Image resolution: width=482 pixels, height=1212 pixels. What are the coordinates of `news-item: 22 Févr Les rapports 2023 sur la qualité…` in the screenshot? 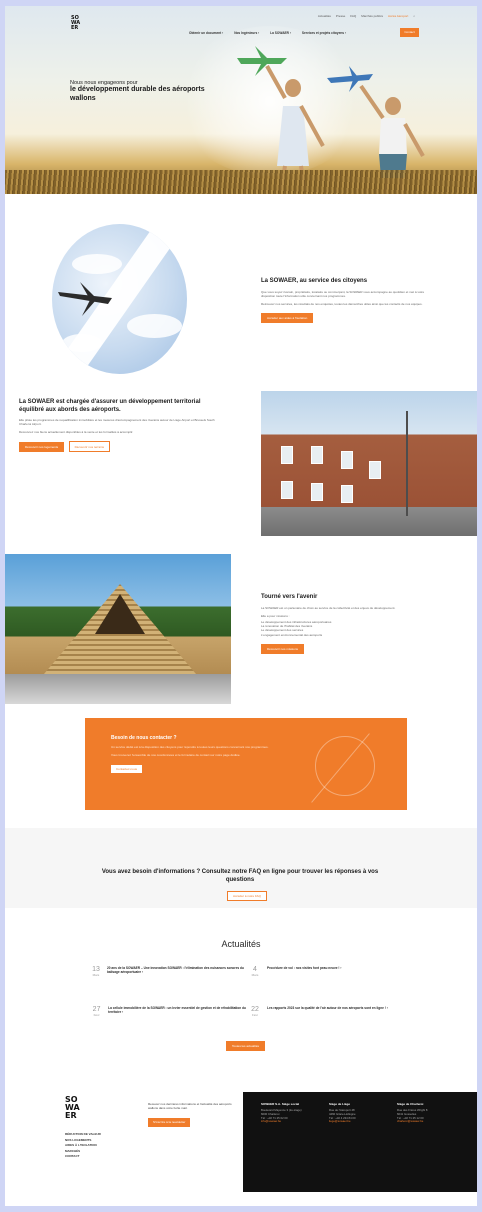 It's located at (329, 1011).